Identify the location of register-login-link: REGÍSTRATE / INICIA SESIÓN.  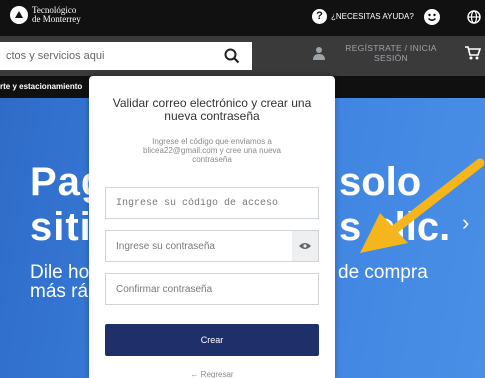
(391, 53).